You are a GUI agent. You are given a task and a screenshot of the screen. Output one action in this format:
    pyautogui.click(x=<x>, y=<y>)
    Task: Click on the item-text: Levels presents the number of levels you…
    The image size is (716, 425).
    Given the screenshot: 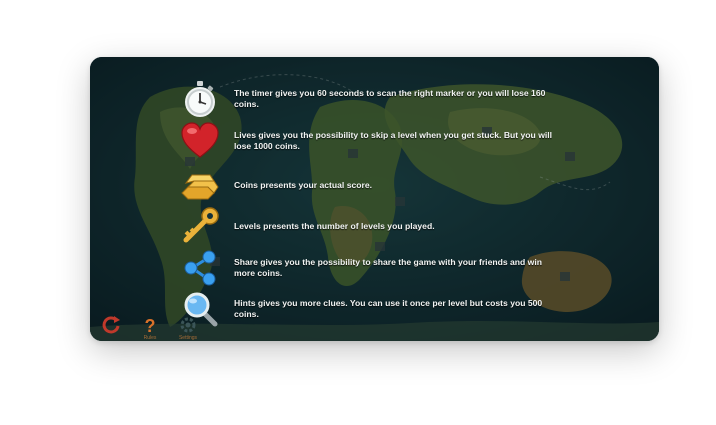 What is the action you would take?
    pyautogui.click(x=334, y=225)
    